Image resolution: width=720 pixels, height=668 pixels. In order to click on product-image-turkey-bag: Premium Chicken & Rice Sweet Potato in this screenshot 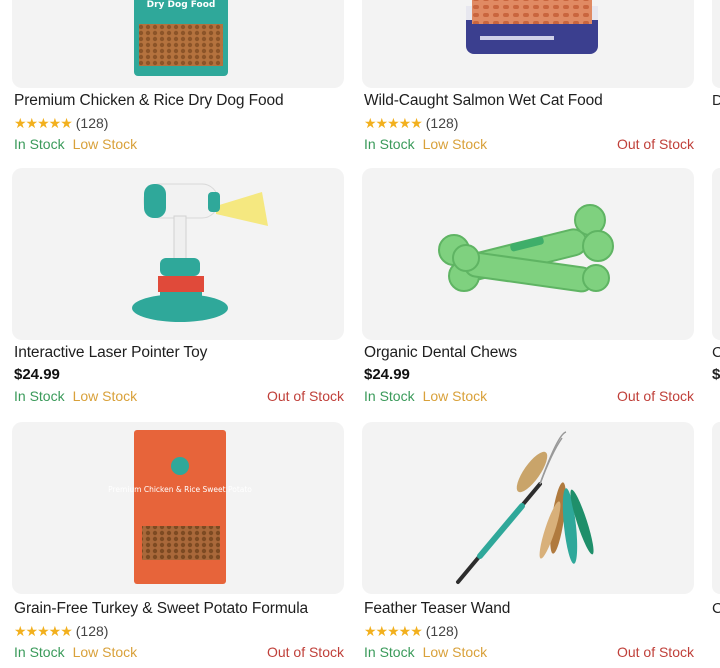, I will do `click(178, 508)`.